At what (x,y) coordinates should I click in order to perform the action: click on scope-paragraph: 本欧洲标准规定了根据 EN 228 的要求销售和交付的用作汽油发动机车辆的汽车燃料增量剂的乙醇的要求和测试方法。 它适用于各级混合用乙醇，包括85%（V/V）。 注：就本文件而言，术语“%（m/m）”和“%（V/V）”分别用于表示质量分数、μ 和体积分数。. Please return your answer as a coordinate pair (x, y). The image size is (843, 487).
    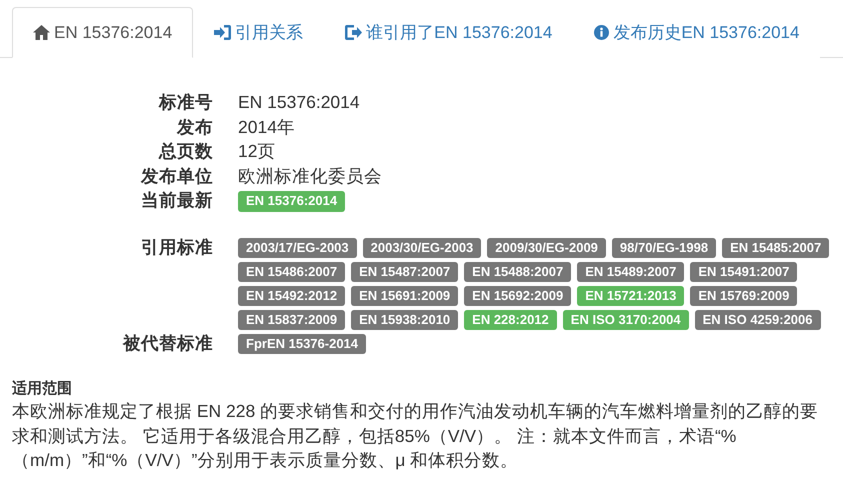
    Looking at the image, I should click on (416, 436).